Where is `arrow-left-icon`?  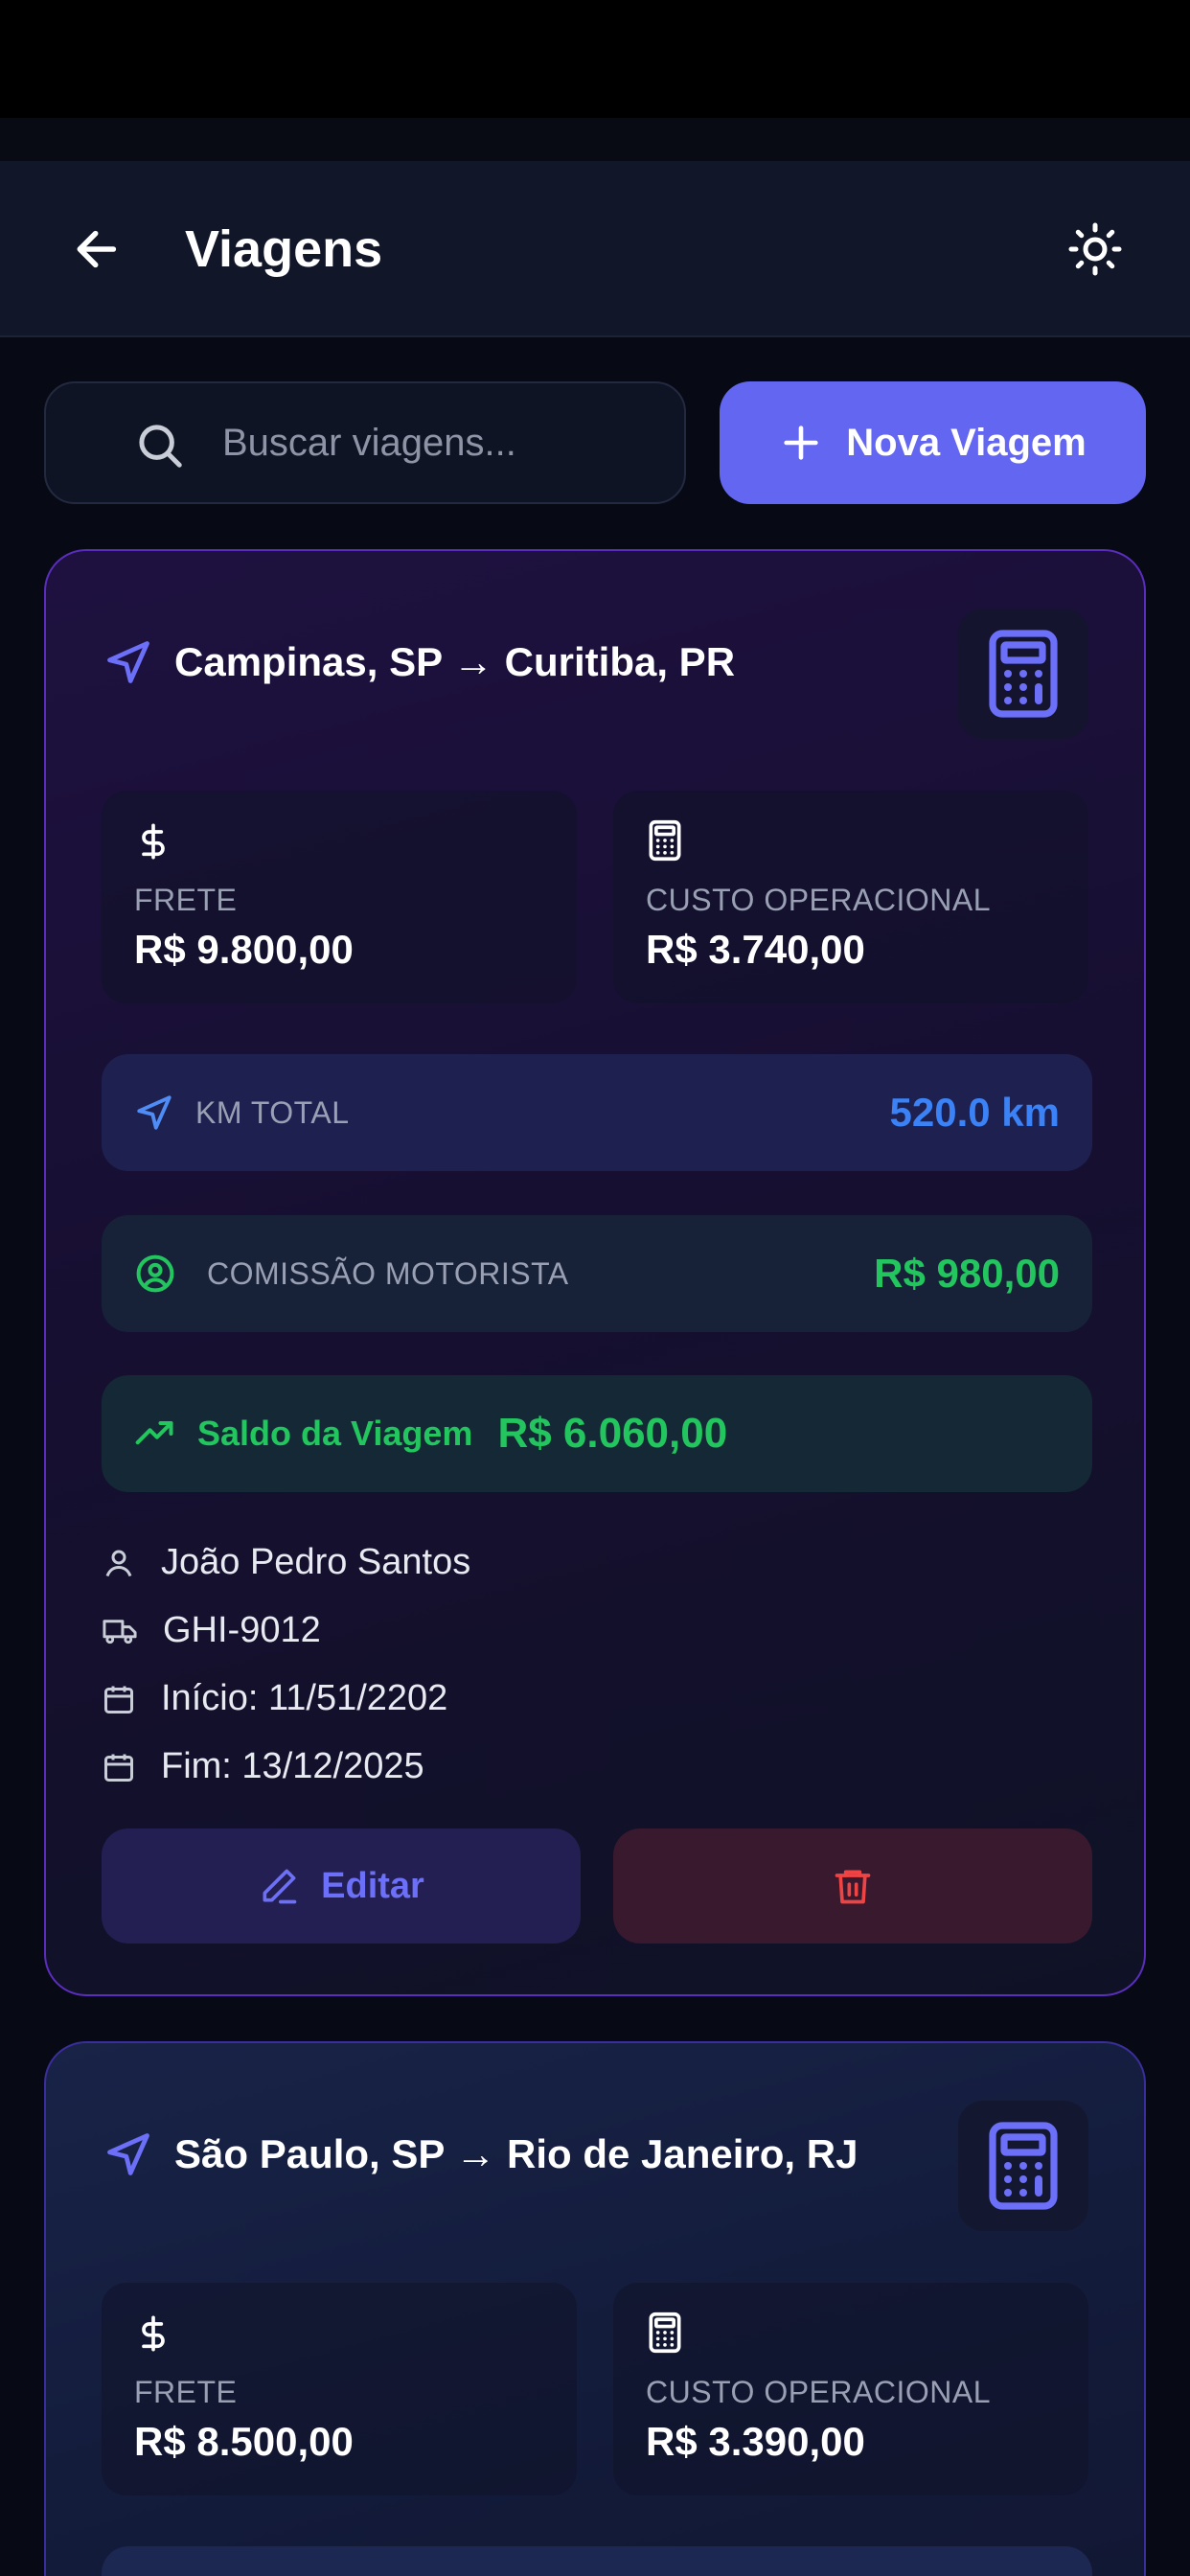
arrow-left-icon is located at coordinates (97, 249).